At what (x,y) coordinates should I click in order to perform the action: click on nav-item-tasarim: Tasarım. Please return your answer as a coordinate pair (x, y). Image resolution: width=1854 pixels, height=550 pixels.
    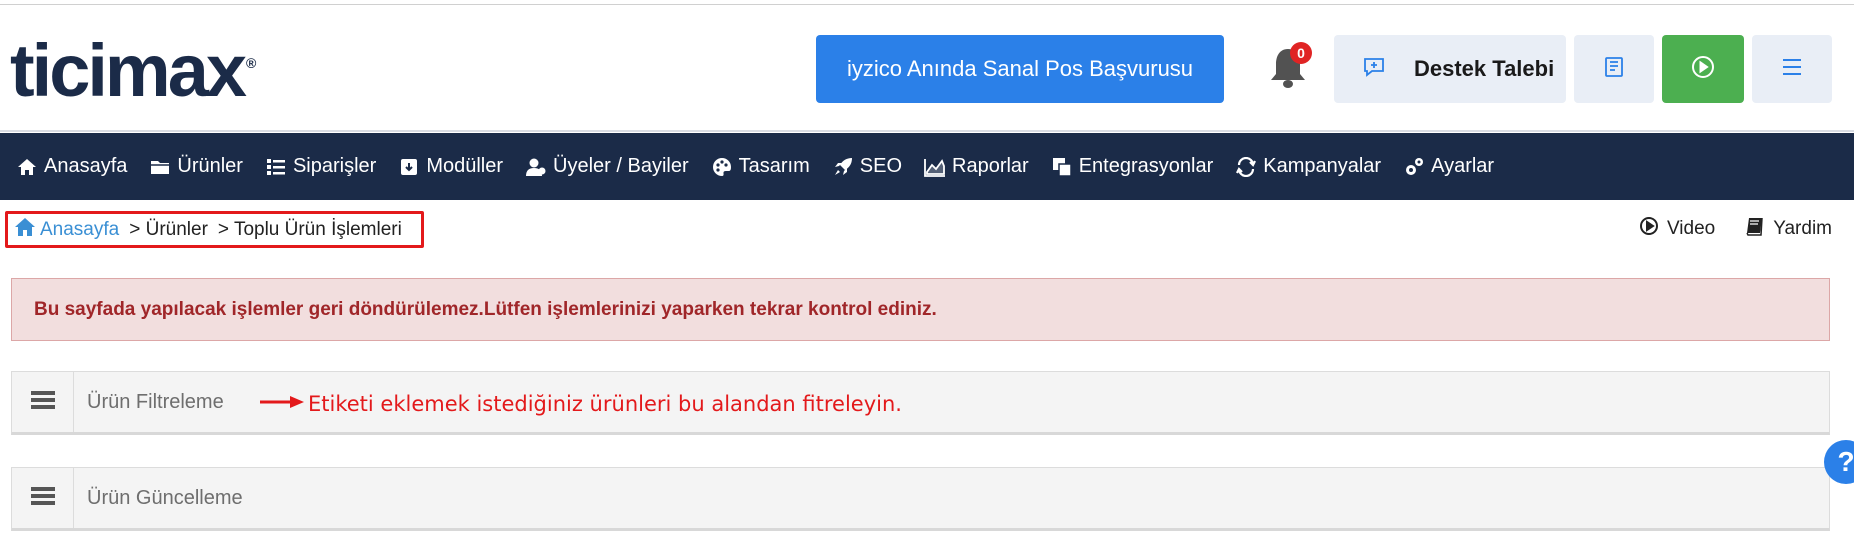
    Looking at the image, I should click on (760, 166).